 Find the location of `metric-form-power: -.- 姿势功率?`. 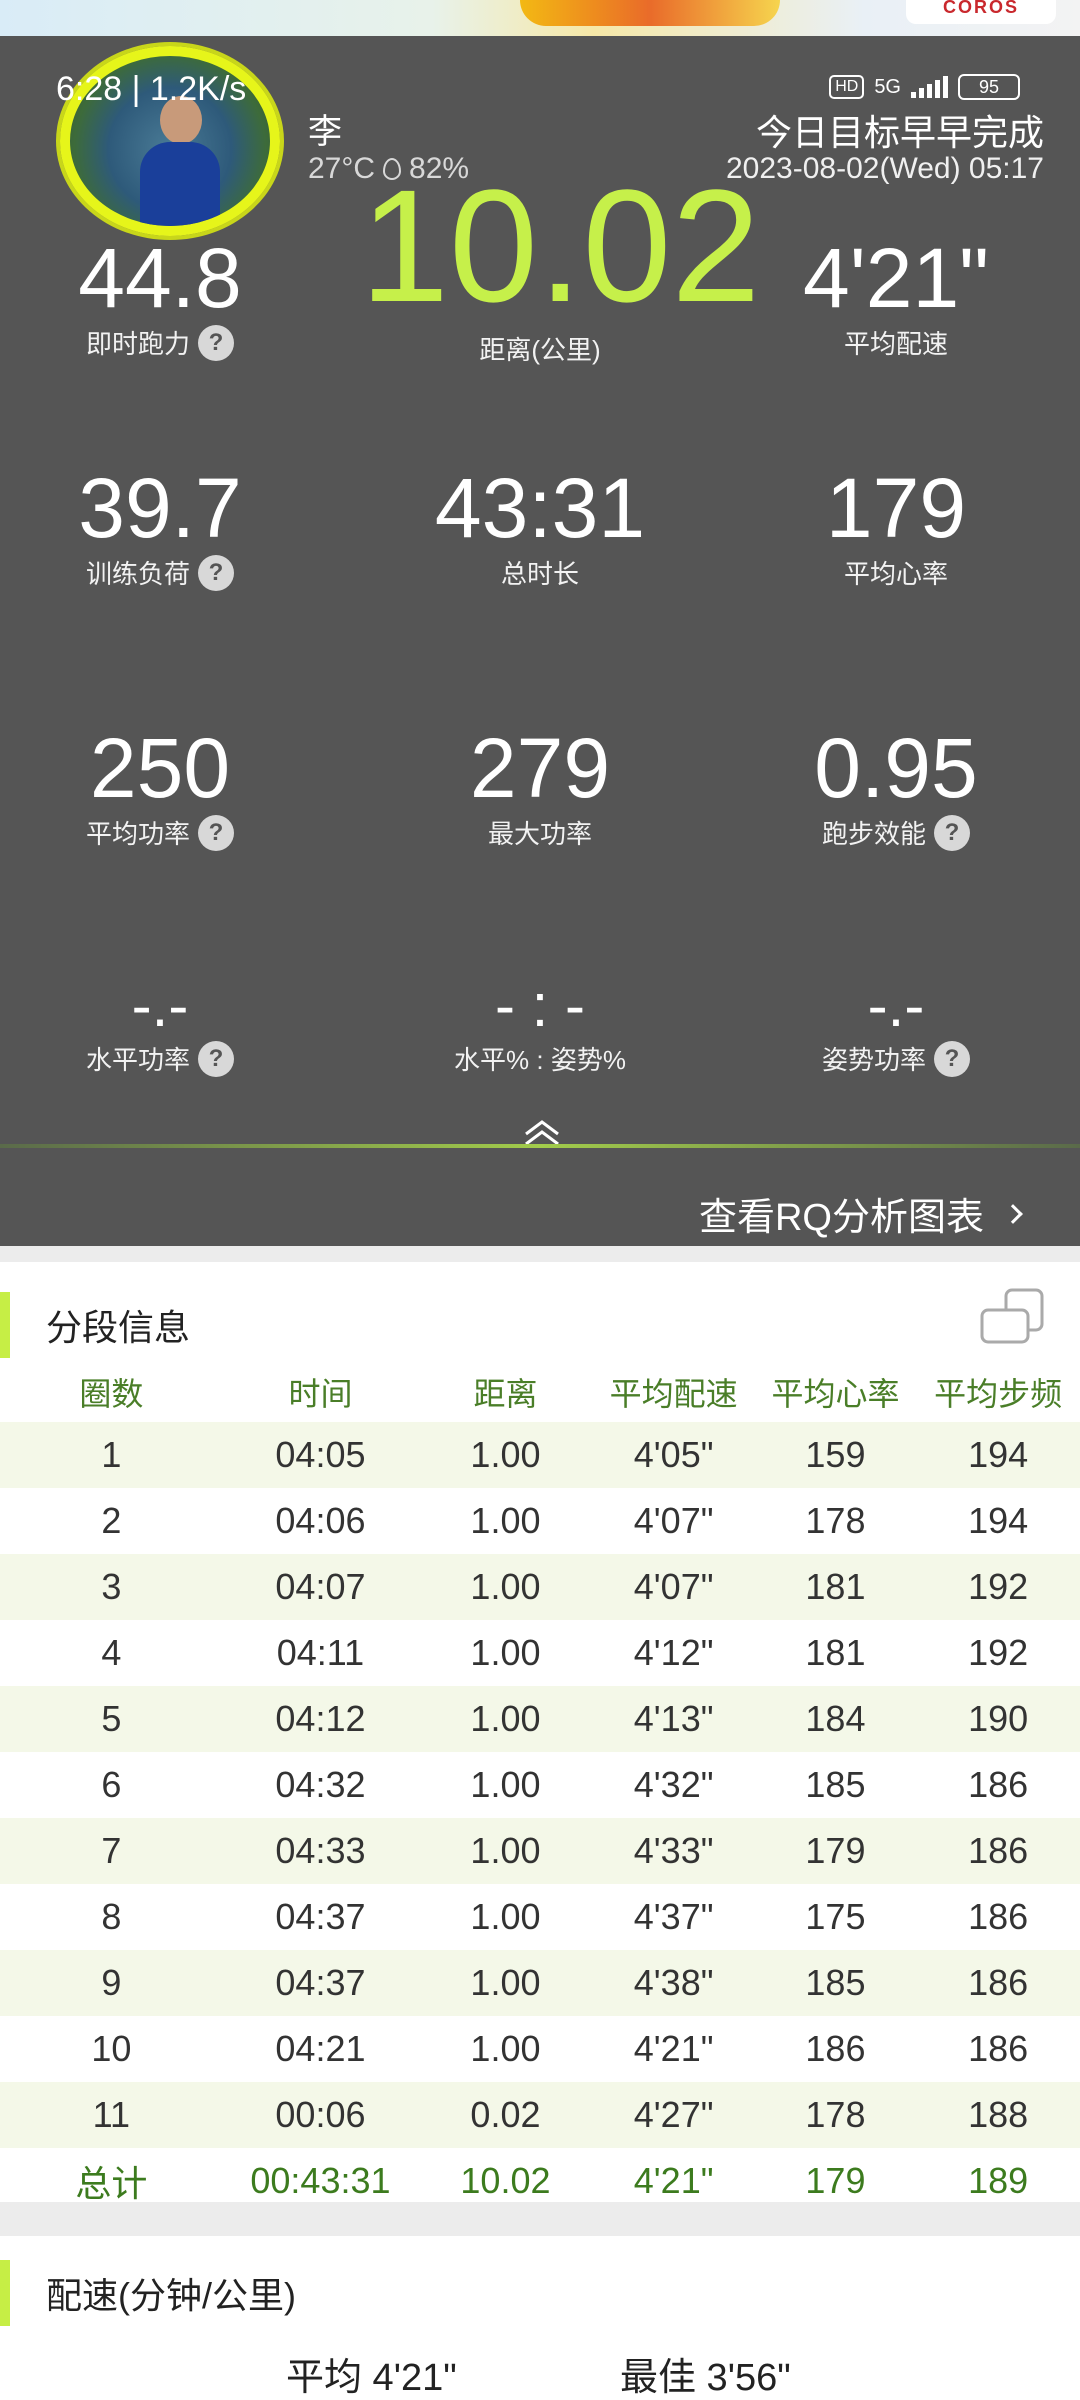

metric-form-power: -.- 姿势功率? is located at coordinates (896, 1026).